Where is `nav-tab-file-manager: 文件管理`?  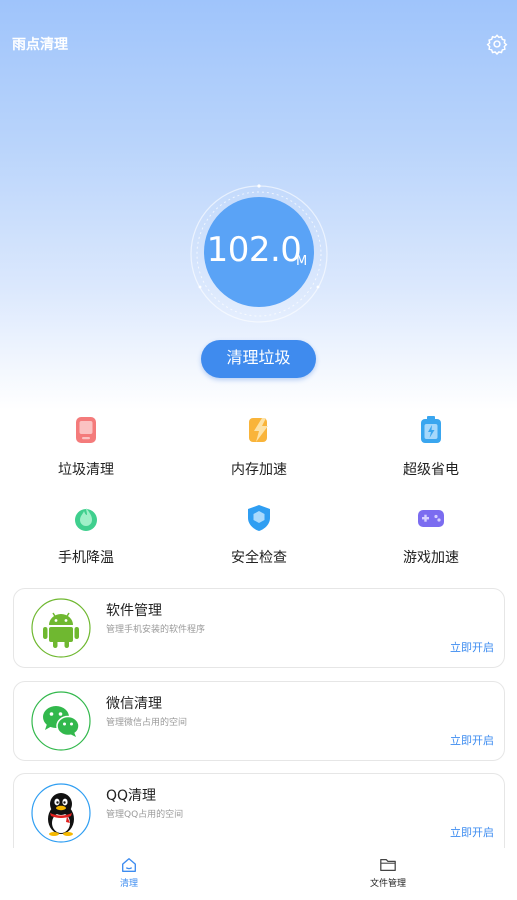 nav-tab-file-manager: 文件管理 is located at coordinates (388, 874).